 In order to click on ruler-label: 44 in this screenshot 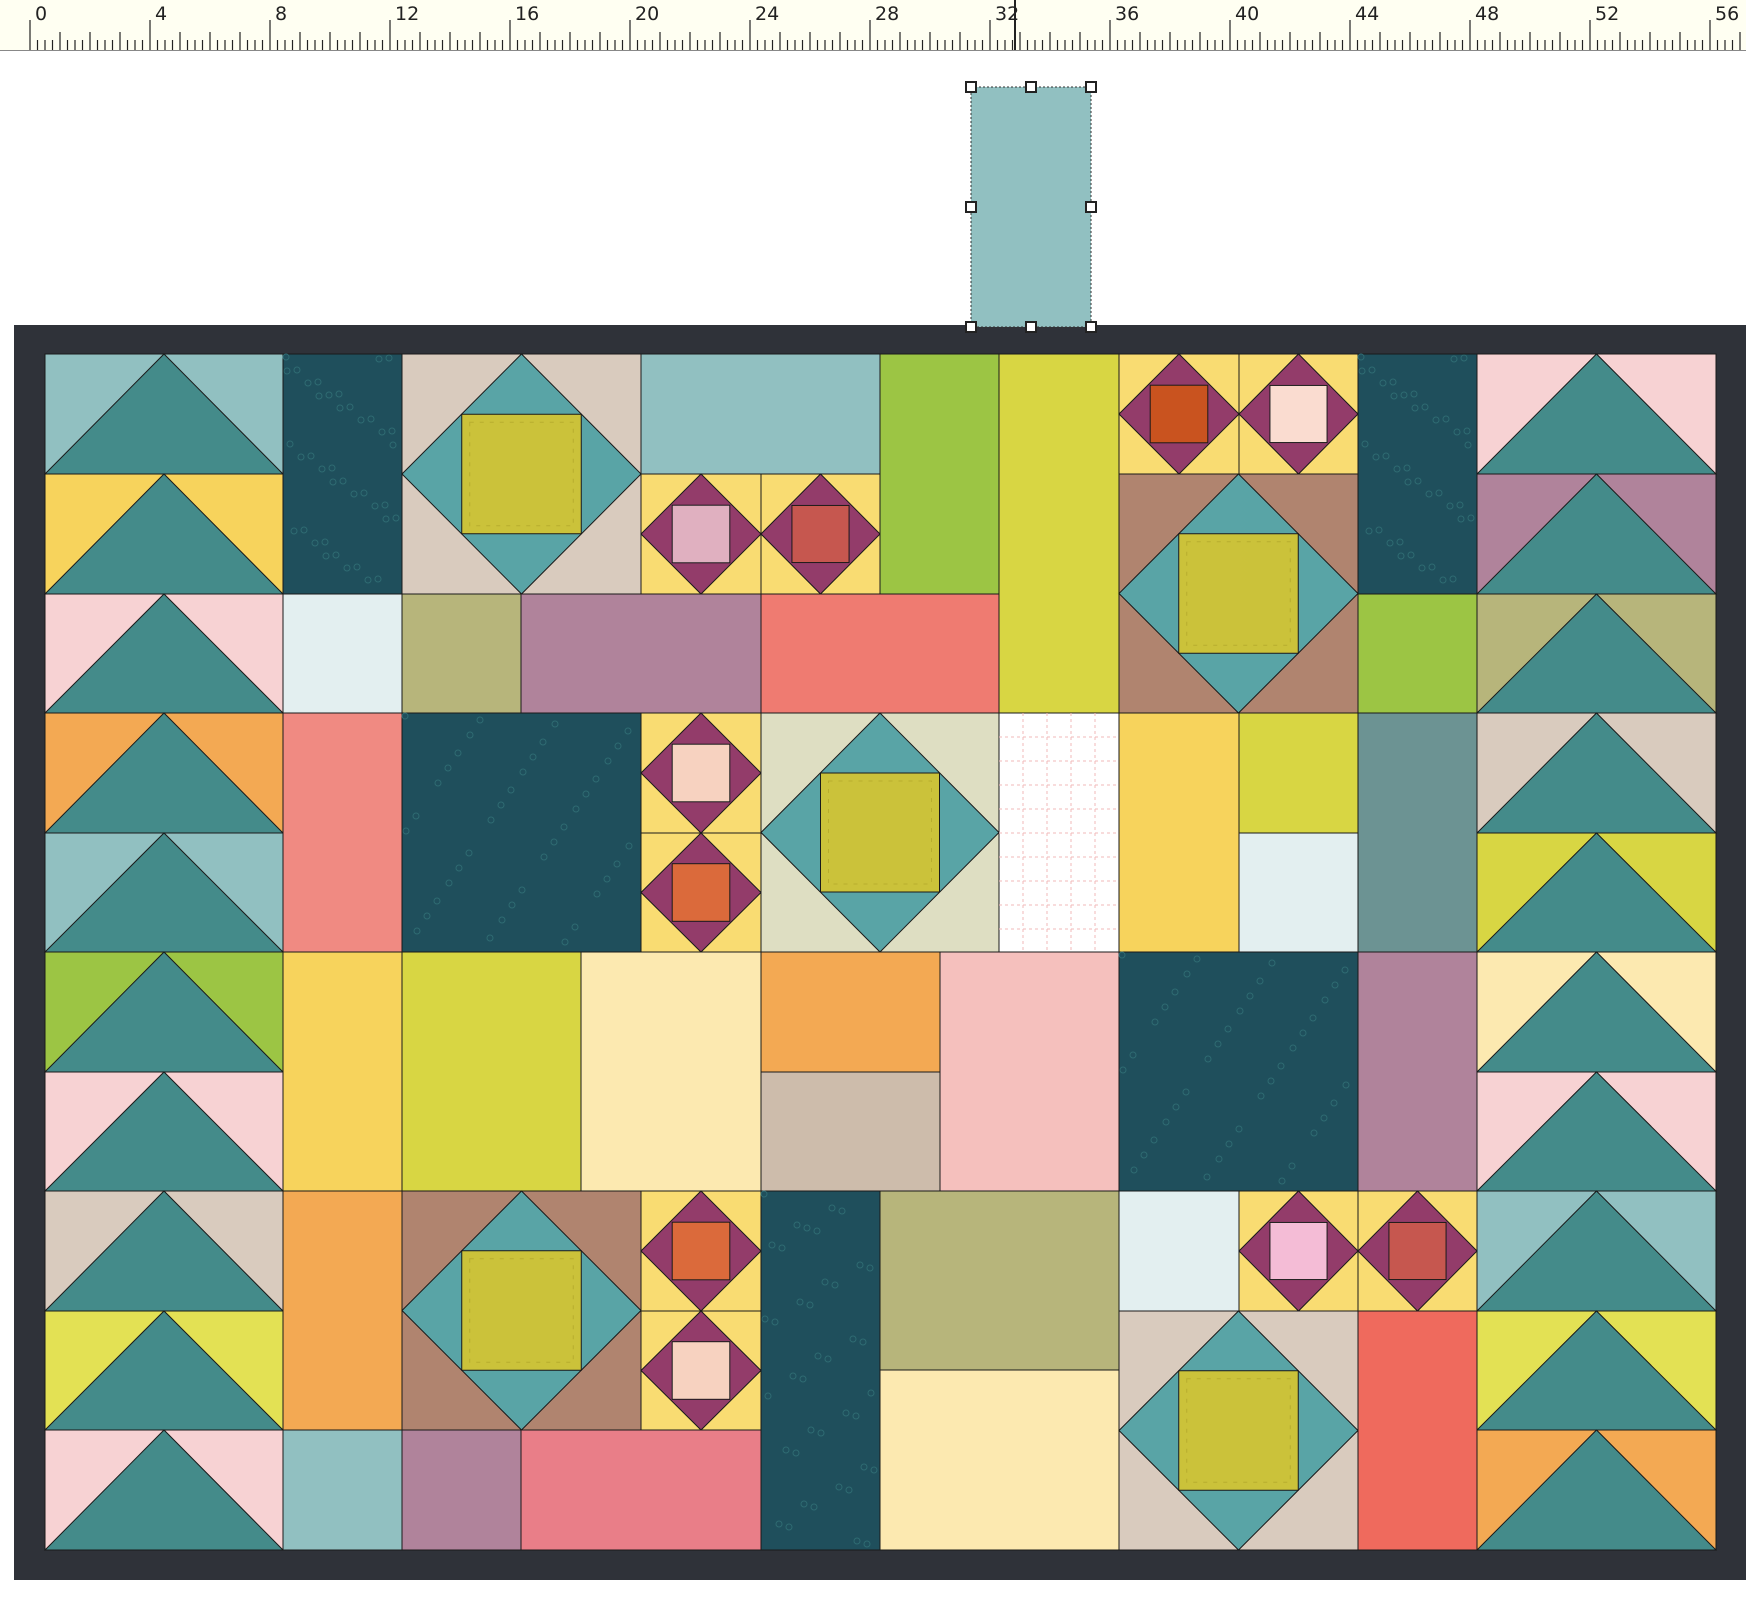, I will do `click(1367, 14)`.